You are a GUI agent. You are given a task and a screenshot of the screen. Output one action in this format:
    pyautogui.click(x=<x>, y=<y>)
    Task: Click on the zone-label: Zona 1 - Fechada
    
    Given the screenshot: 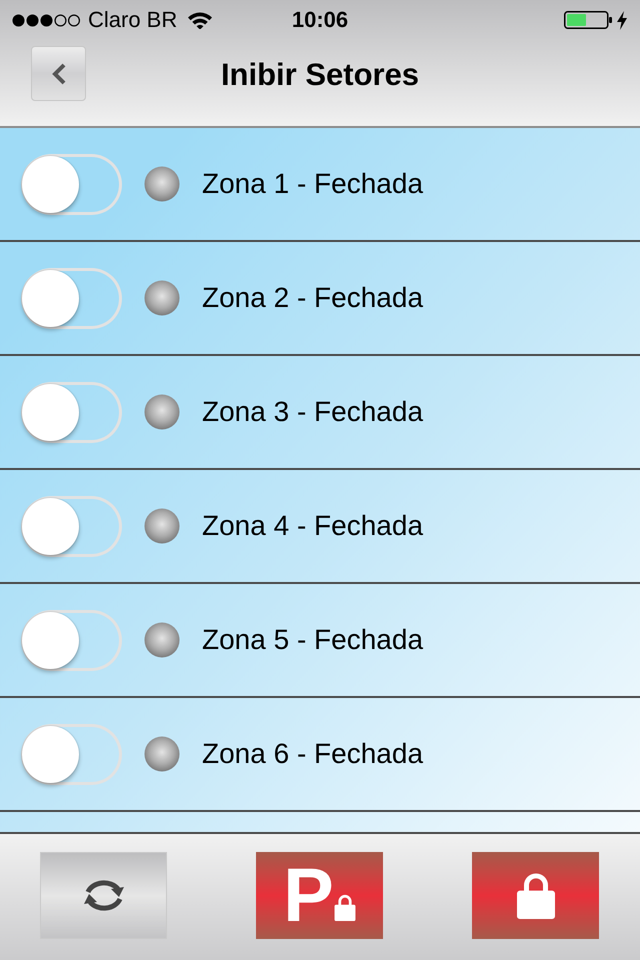 What is the action you would take?
    pyautogui.click(x=313, y=184)
    